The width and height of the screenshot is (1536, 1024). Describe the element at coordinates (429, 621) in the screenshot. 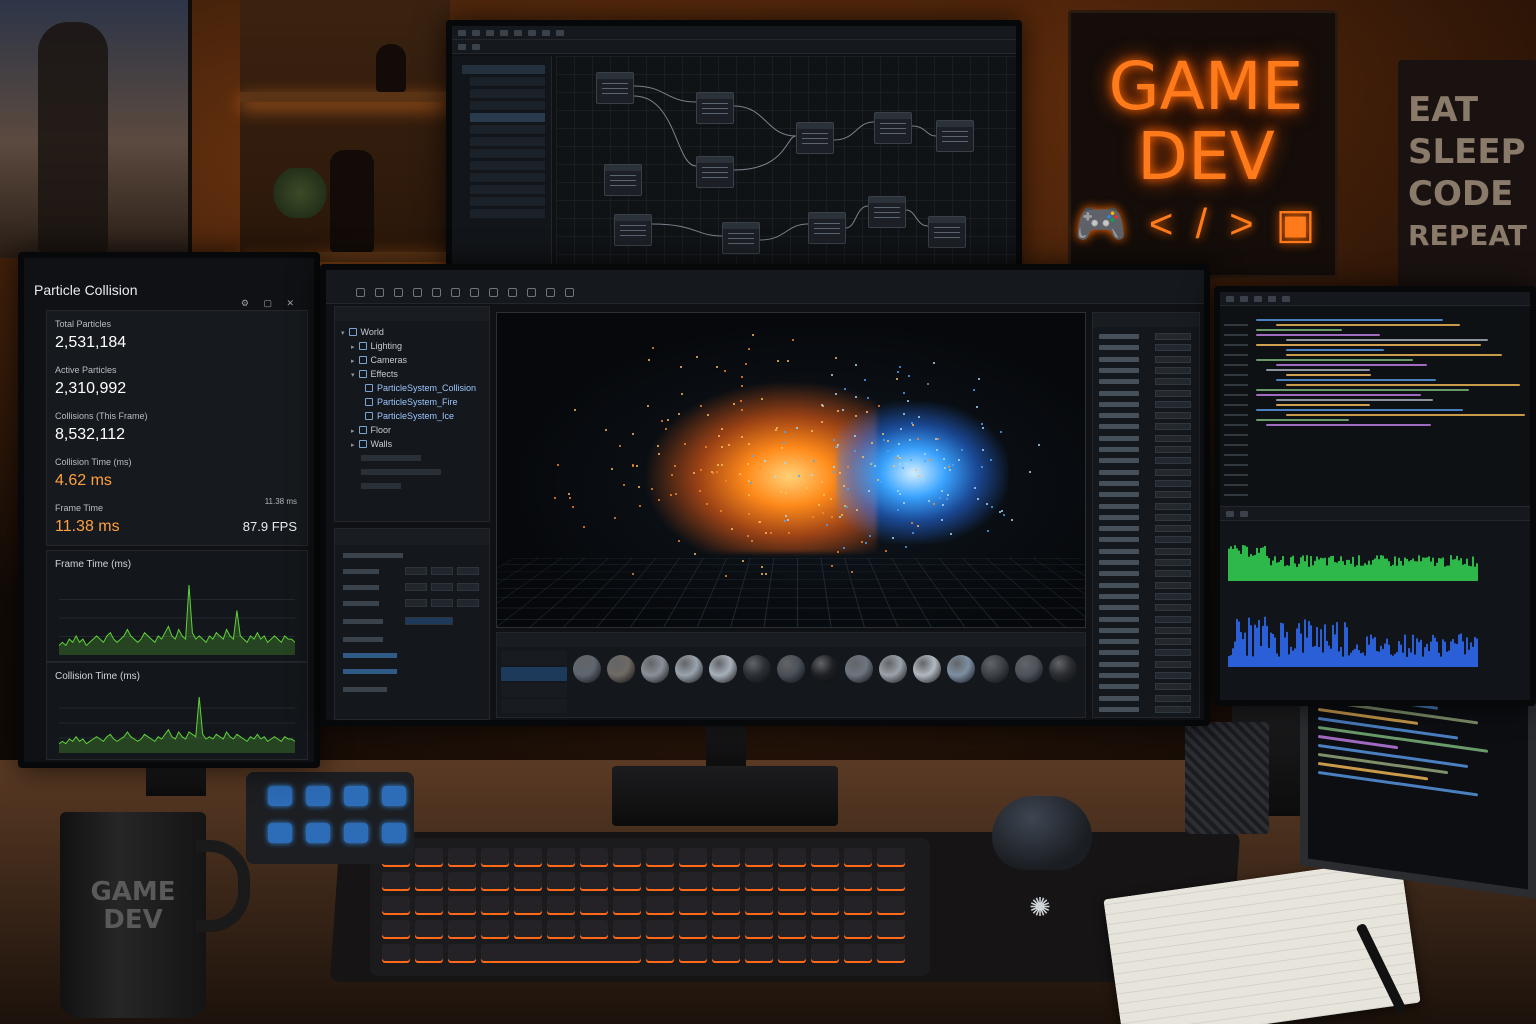

I see `field-value` at that location.